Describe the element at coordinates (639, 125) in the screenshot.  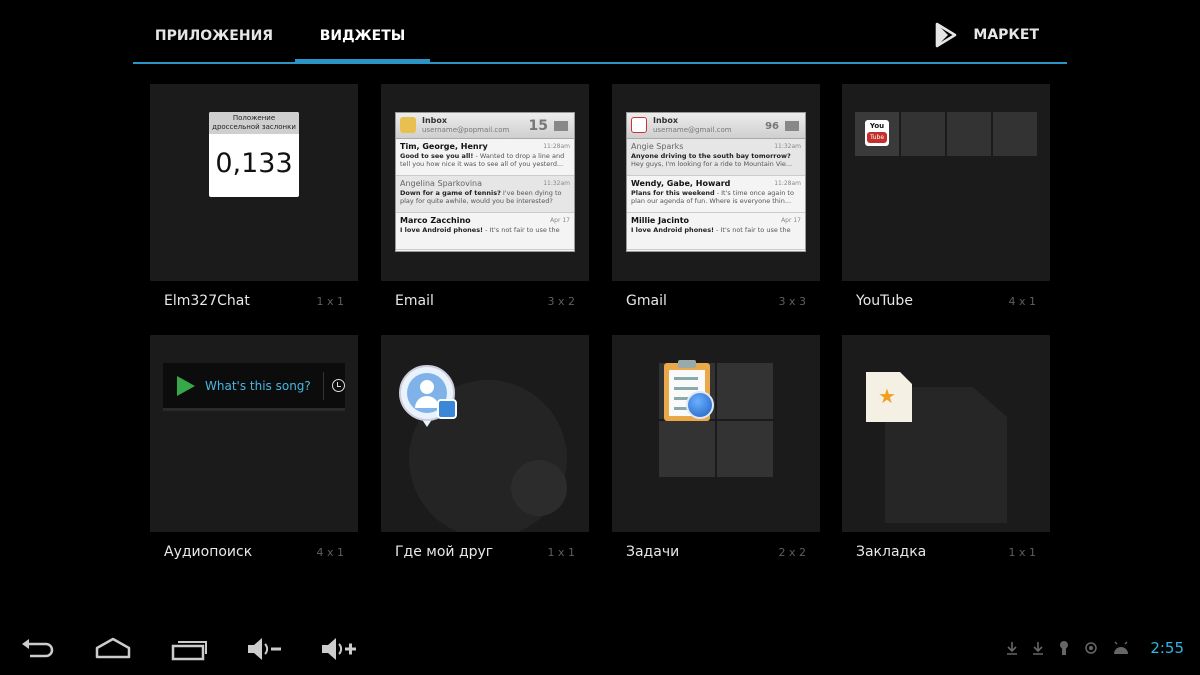
I see `gmail-icon` at that location.